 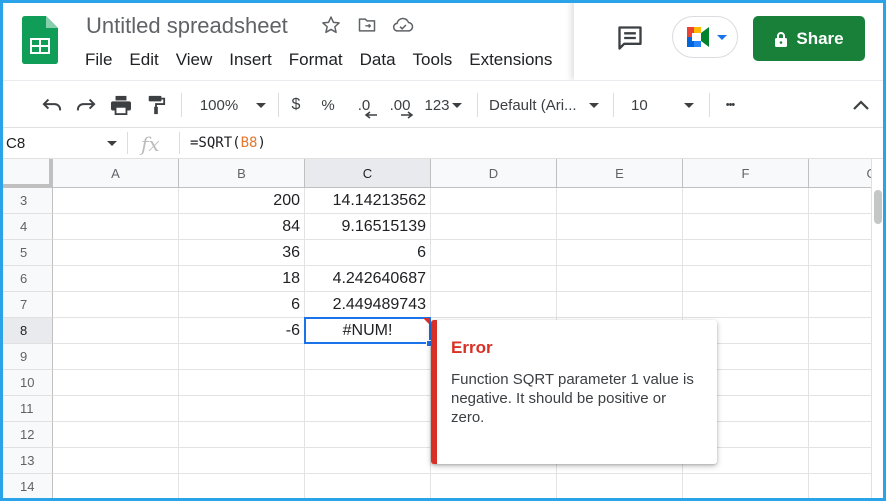 What do you see at coordinates (367, 278) in the screenshot?
I see `cell-c6: 4.242640687` at bounding box center [367, 278].